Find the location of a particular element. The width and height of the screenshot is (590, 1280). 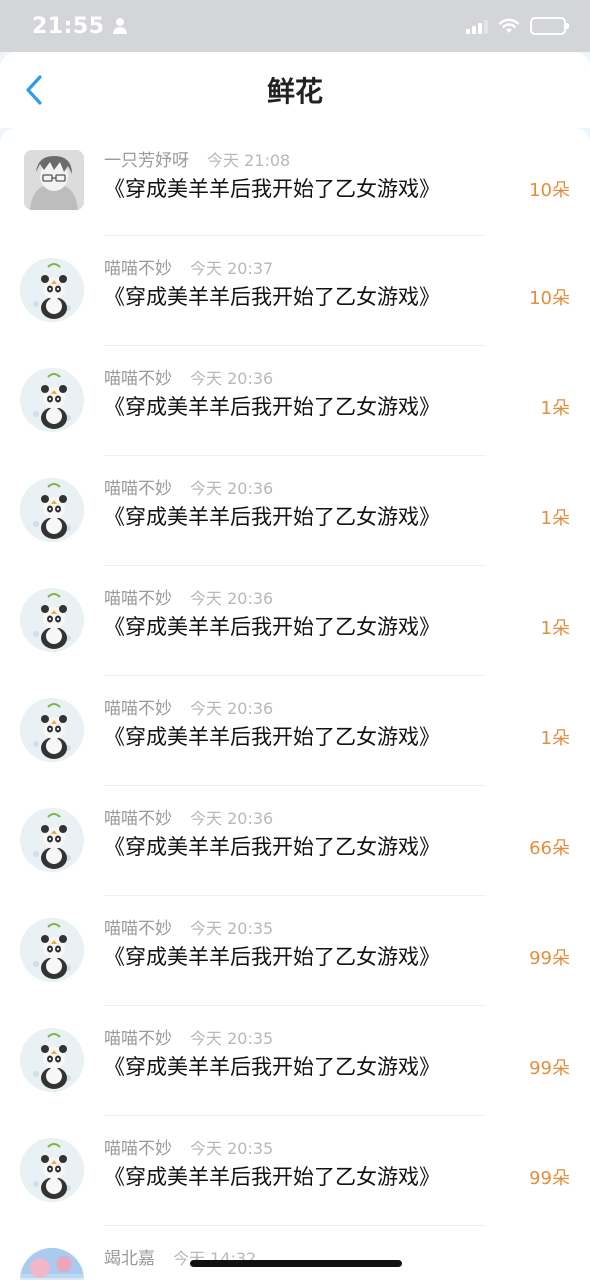

item-username: 竭北嘉 is located at coordinates (129, 1256).